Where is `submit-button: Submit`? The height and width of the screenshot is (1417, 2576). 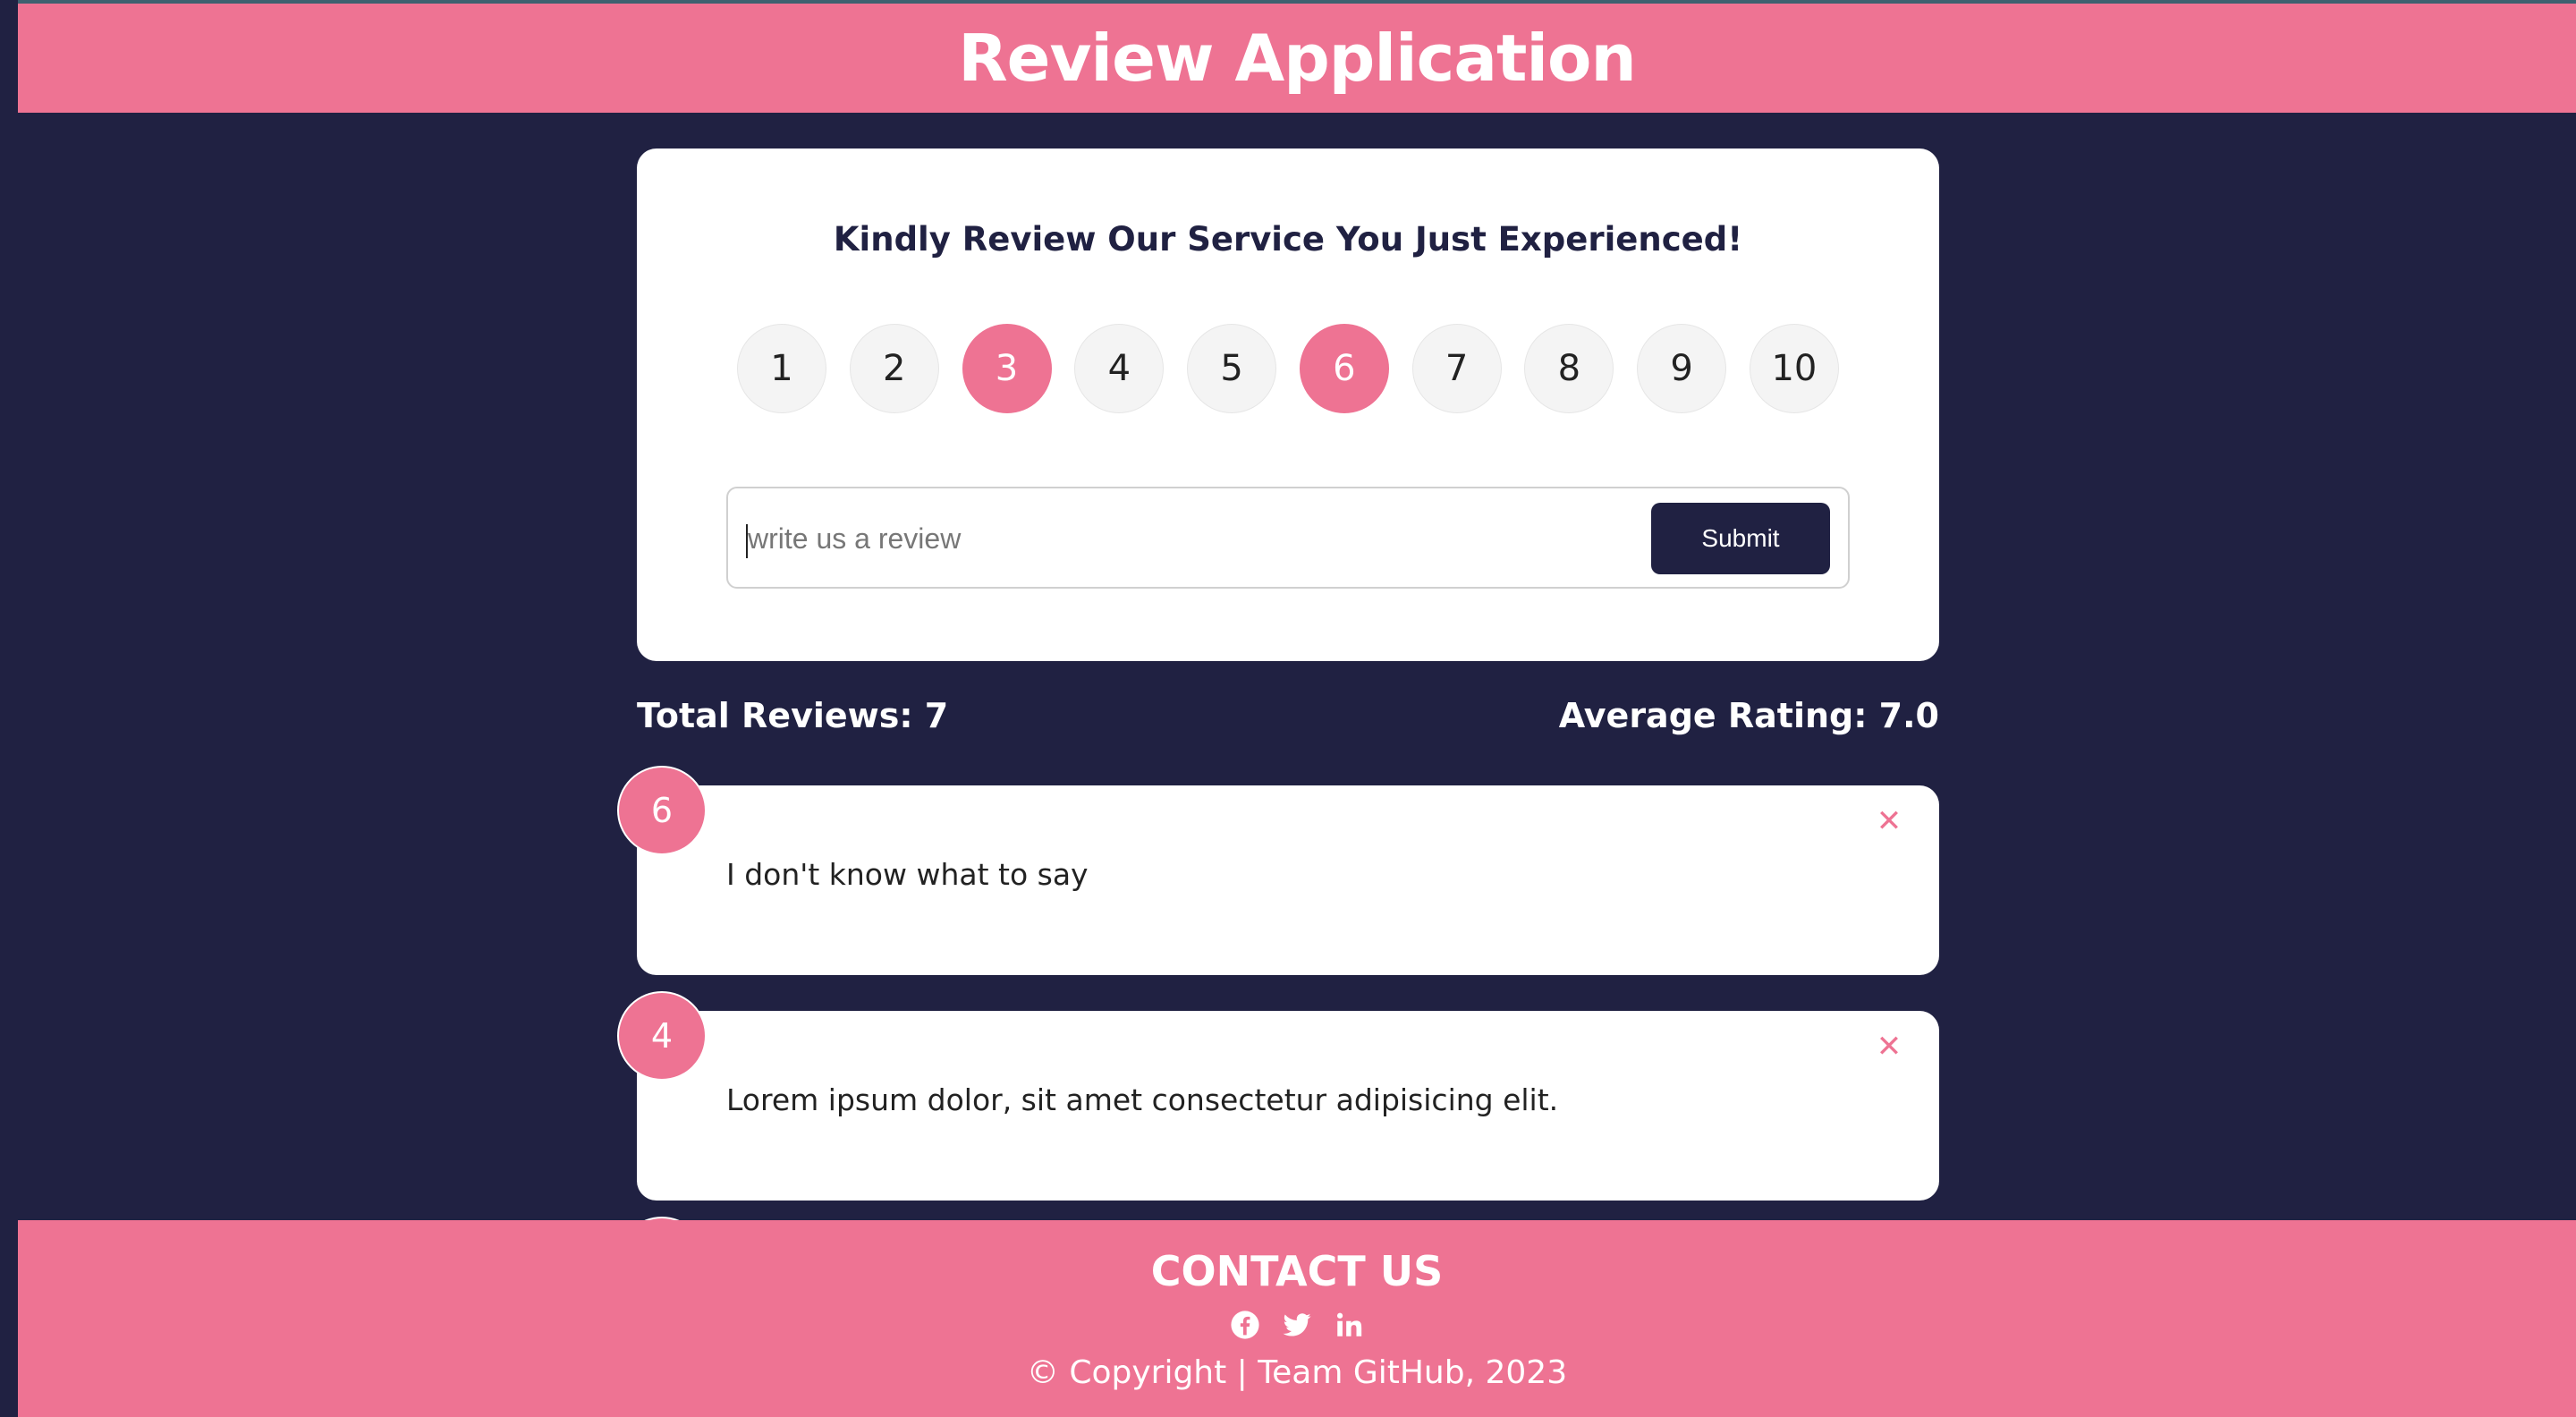 submit-button: Submit is located at coordinates (1740, 538).